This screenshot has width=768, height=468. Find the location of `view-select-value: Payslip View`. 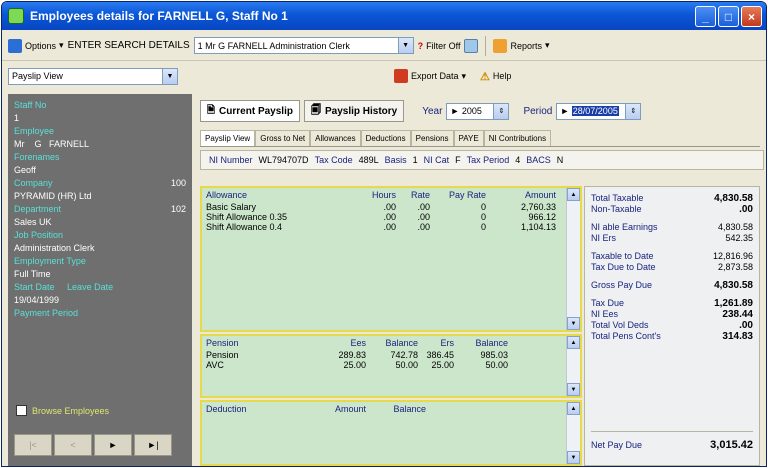

view-select-value: Payslip View is located at coordinates (85, 76).